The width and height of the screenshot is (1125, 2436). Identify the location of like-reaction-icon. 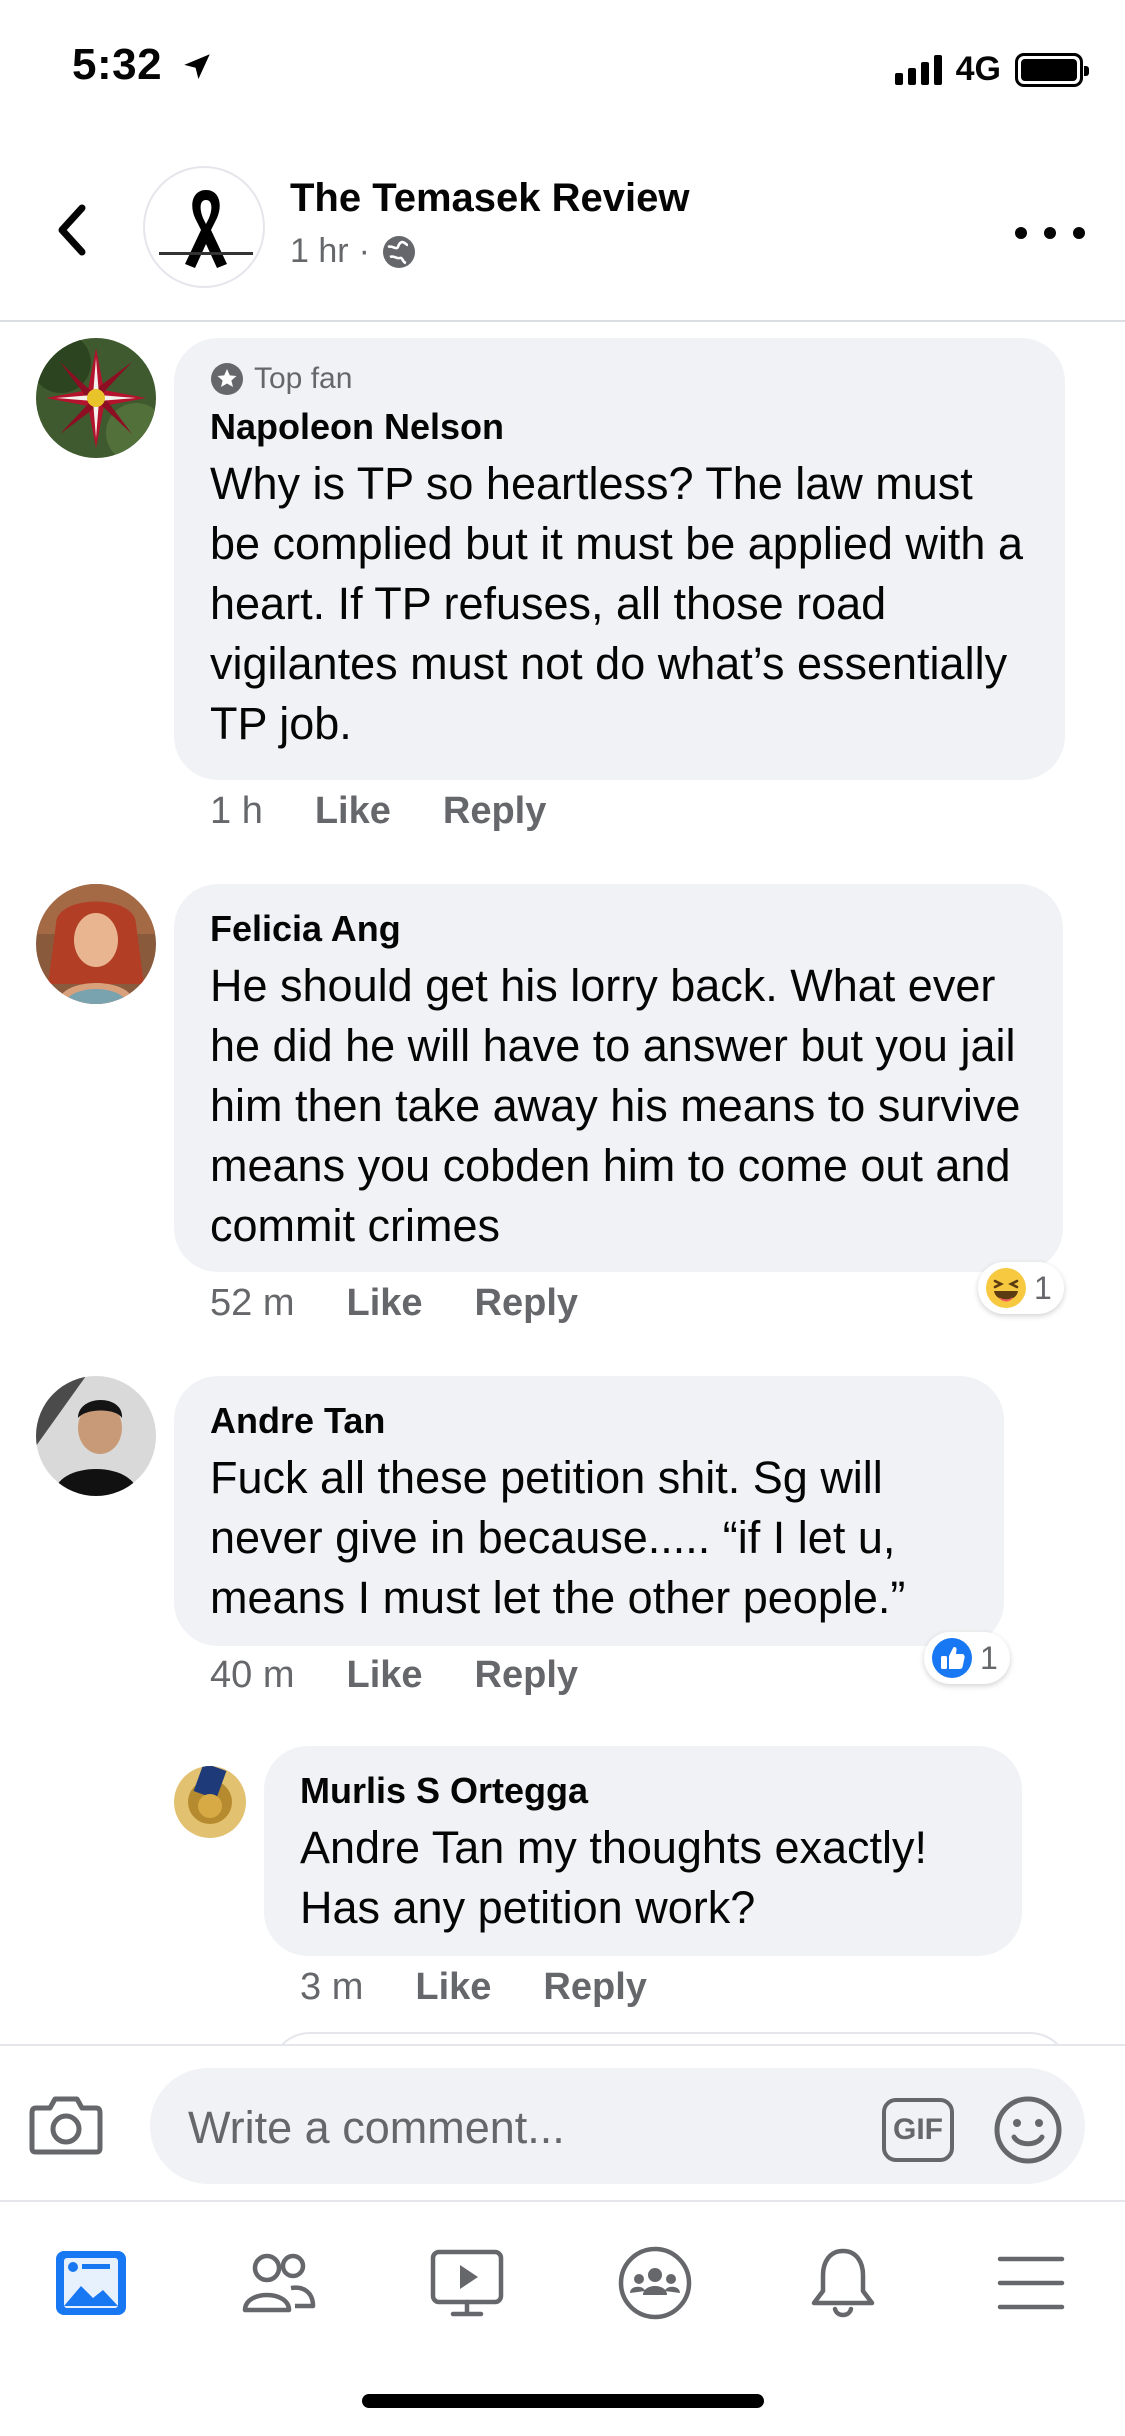
(952, 1658).